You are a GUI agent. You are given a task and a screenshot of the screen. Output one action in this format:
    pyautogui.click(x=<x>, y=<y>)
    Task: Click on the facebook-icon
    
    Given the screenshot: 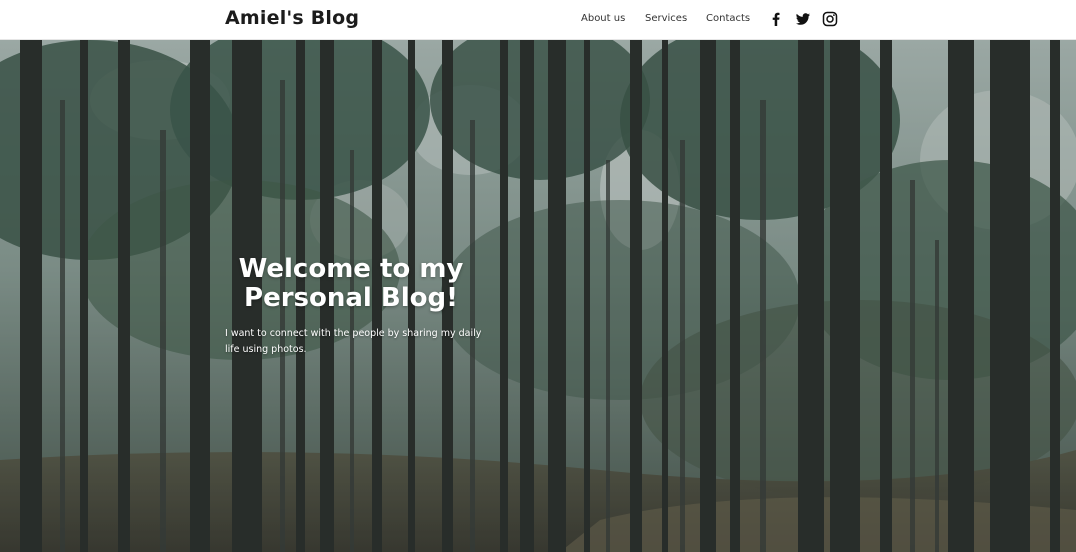 What is the action you would take?
    pyautogui.click(x=776, y=19)
    